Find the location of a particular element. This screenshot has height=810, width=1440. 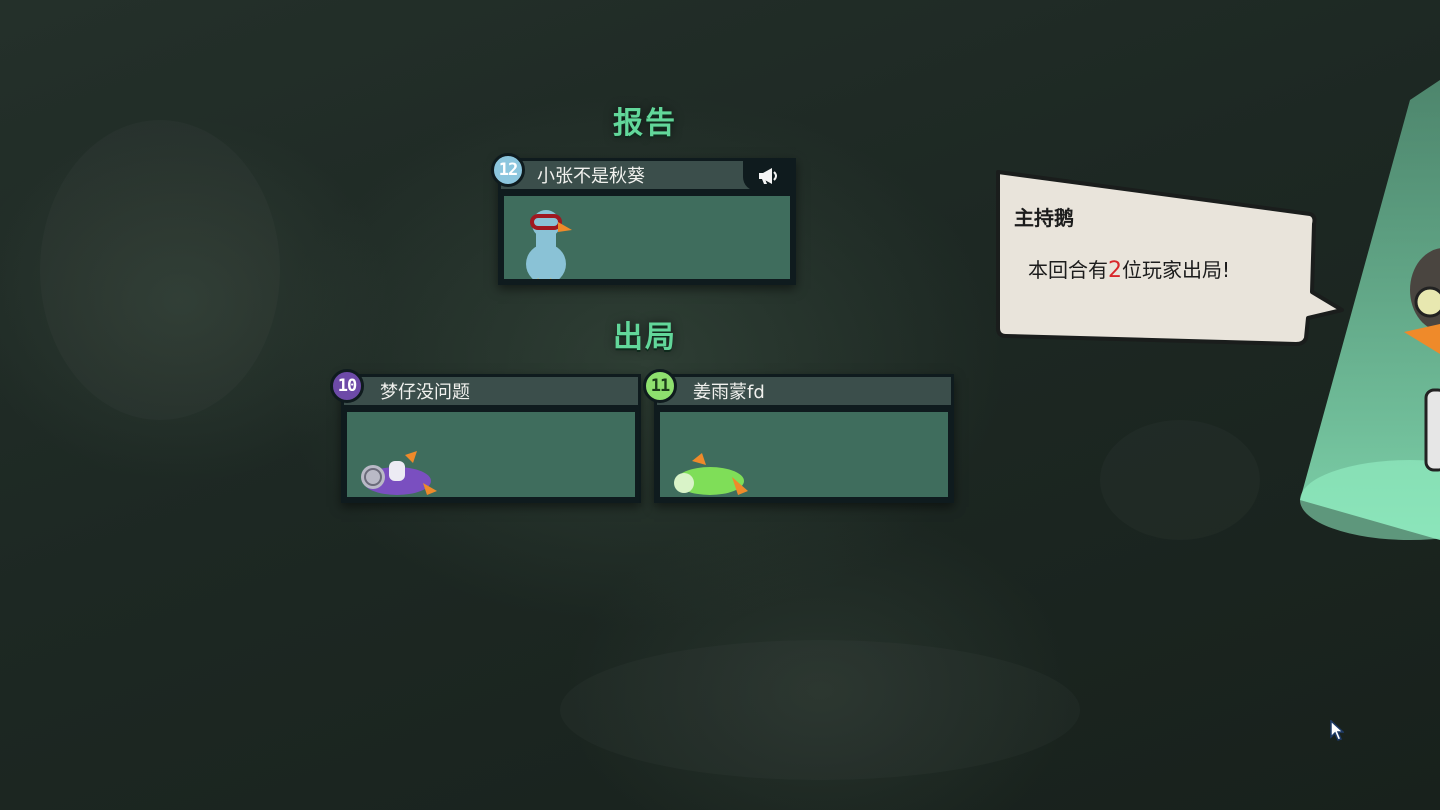

megaphone-icon is located at coordinates (768, 176).